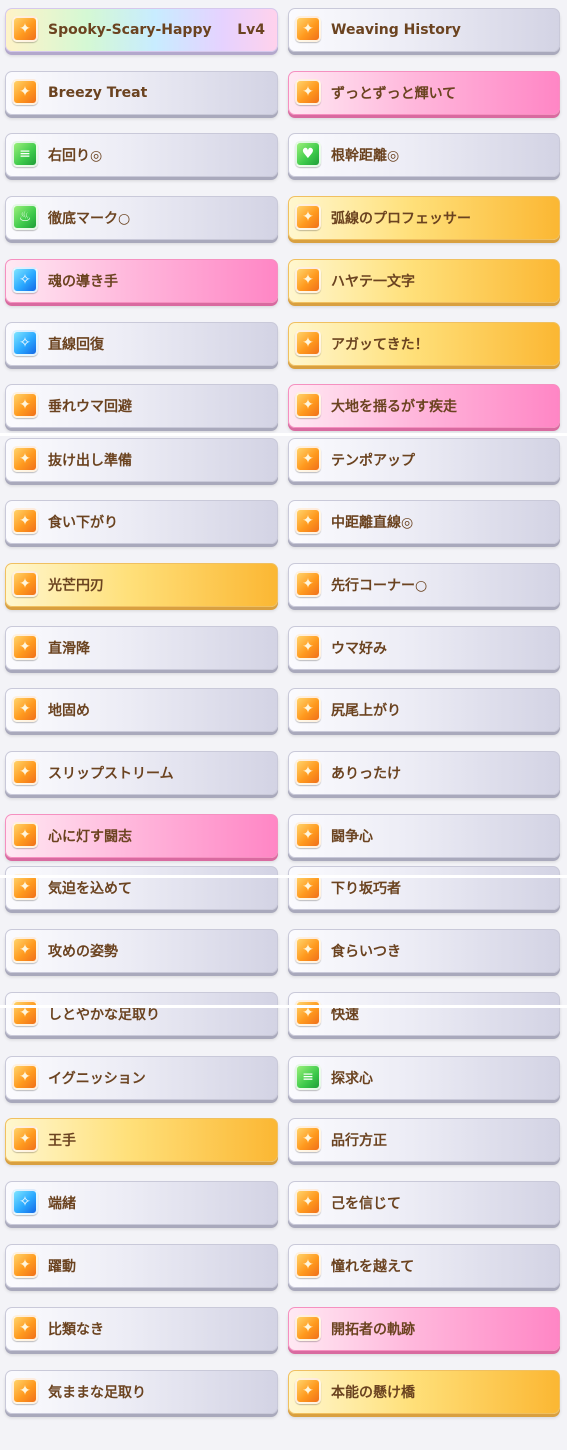 This screenshot has height=1450, width=567. I want to click on skill-name: 地固め, so click(69, 711).